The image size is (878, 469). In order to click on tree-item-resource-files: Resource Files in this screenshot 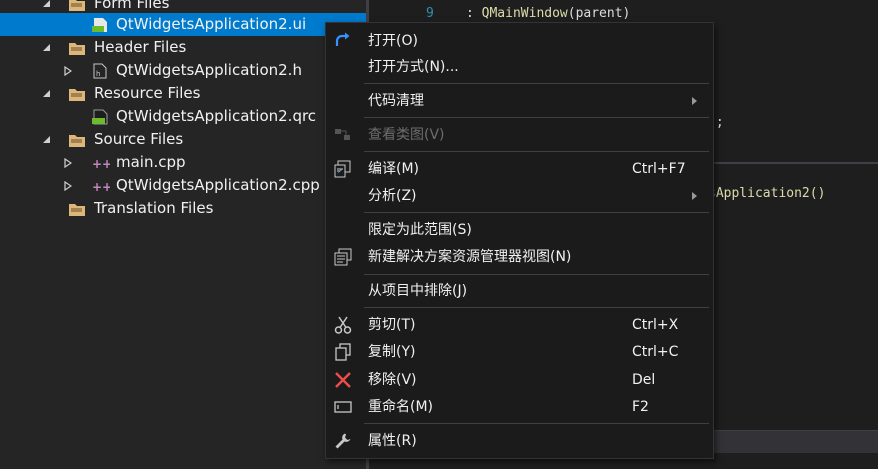, I will do `click(183, 93)`.